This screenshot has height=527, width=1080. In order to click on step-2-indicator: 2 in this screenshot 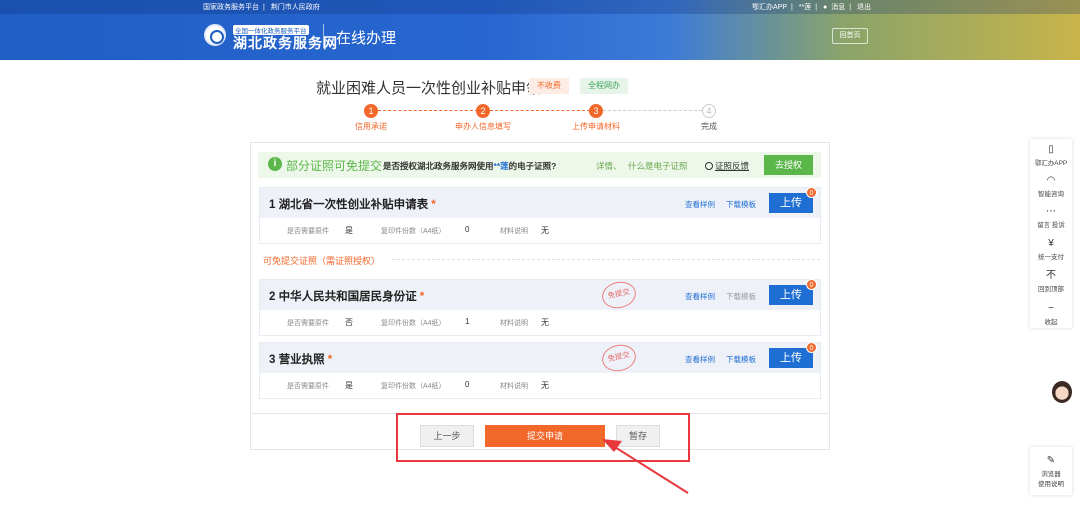, I will do `click(483, 111)`.